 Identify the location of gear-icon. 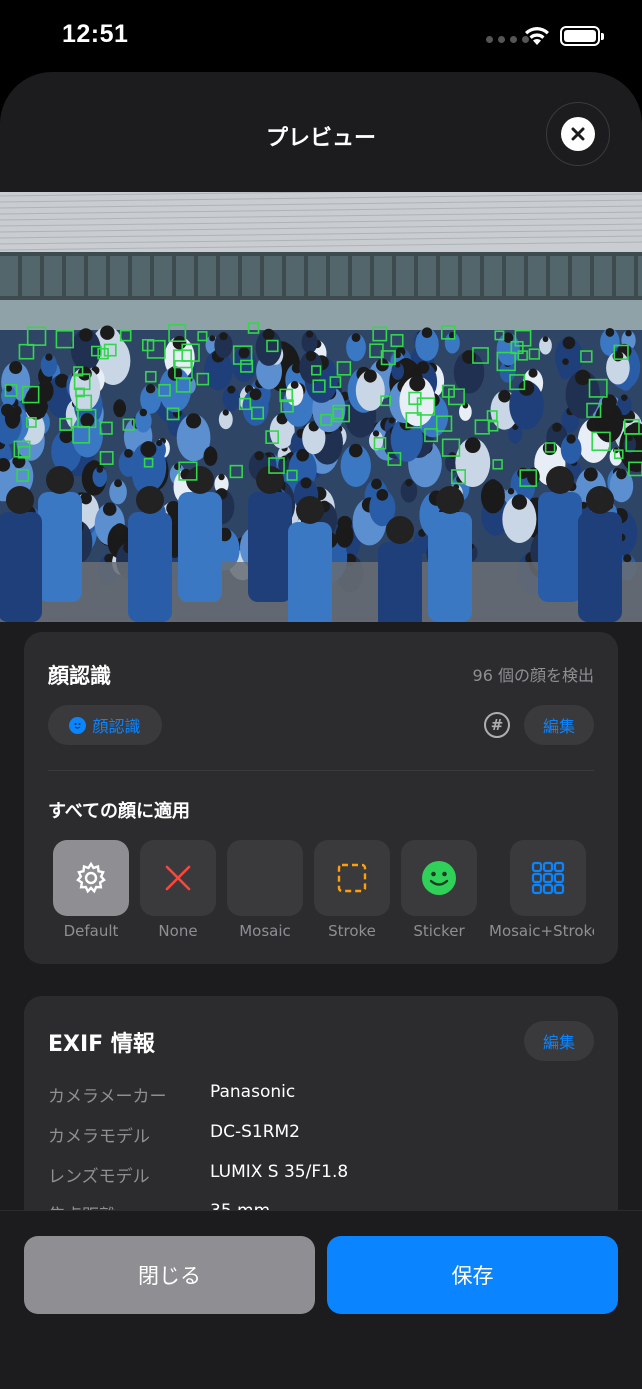
(91, 877).